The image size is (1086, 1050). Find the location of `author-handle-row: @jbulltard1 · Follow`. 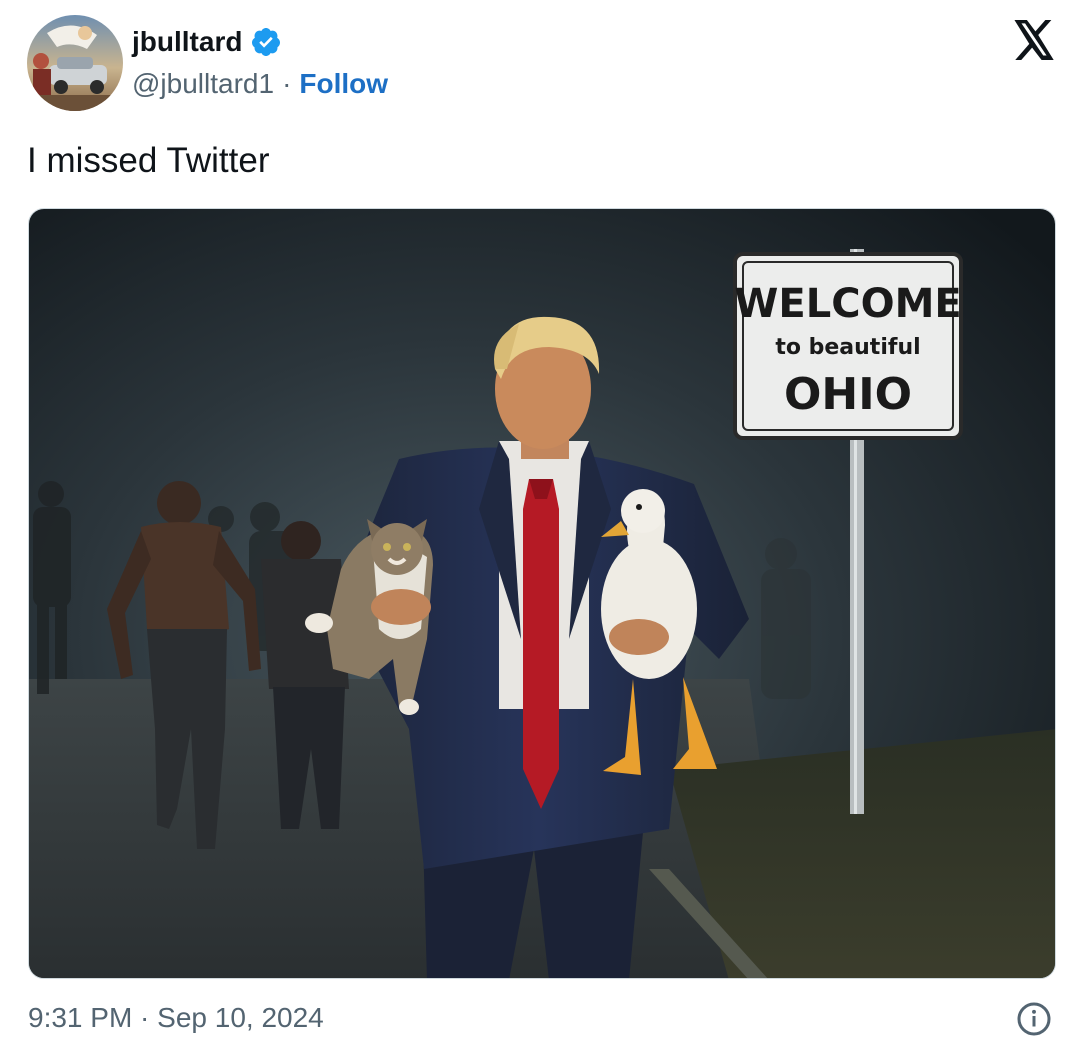

author-handle-row: @jbulltard1 · Follow is located at coordinates (260, 84).